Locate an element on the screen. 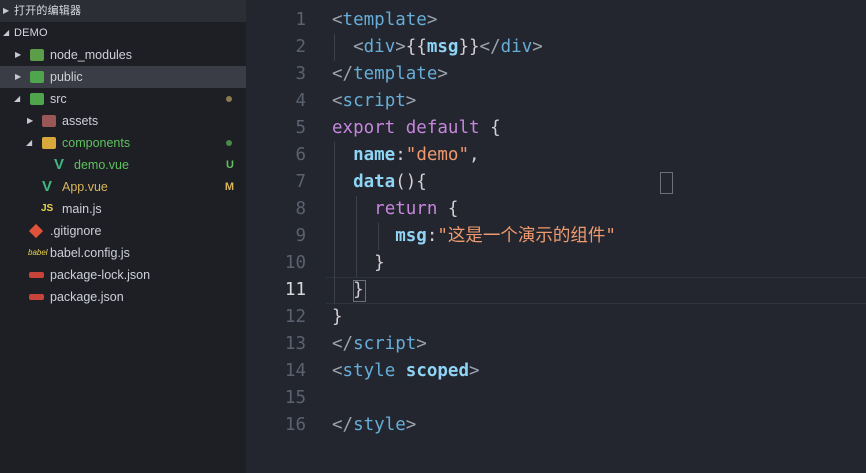 This screenshot has height=473, width=866. code-line: 8 return { is located at coordinates (556, 209).